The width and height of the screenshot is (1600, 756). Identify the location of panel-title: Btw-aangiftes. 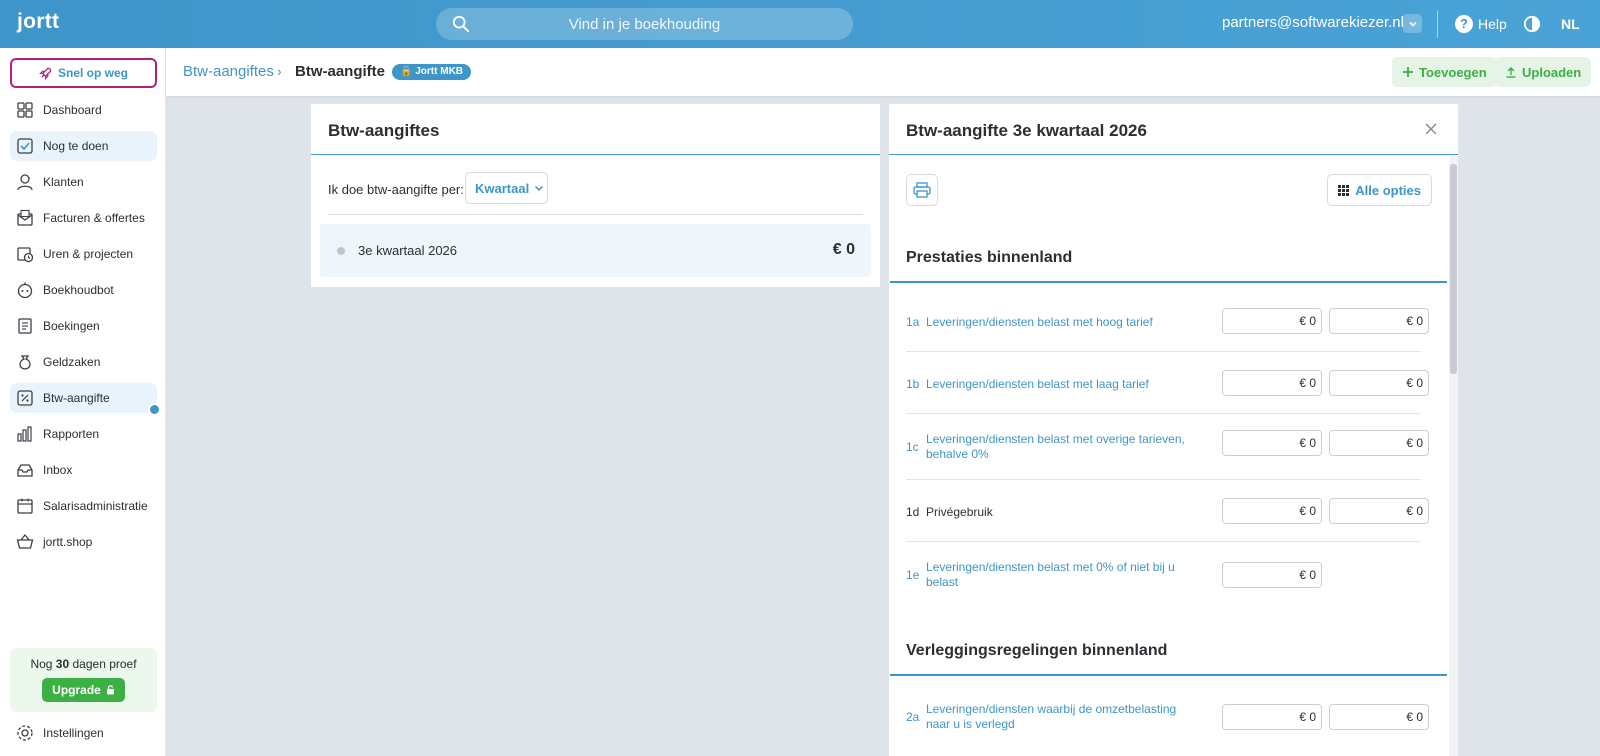
(384, 130).